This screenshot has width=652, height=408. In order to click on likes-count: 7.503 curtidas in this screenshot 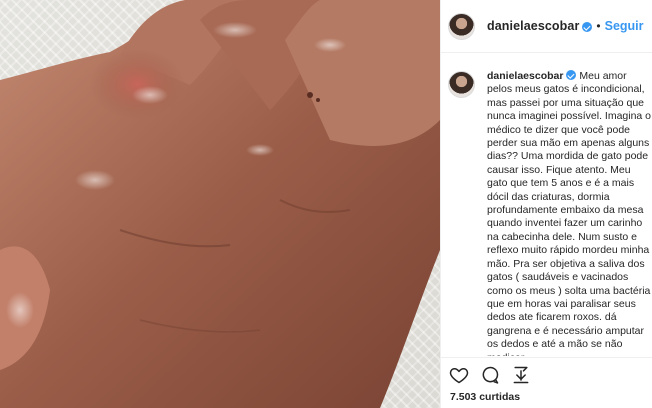, I will do `click(551, 397)`.